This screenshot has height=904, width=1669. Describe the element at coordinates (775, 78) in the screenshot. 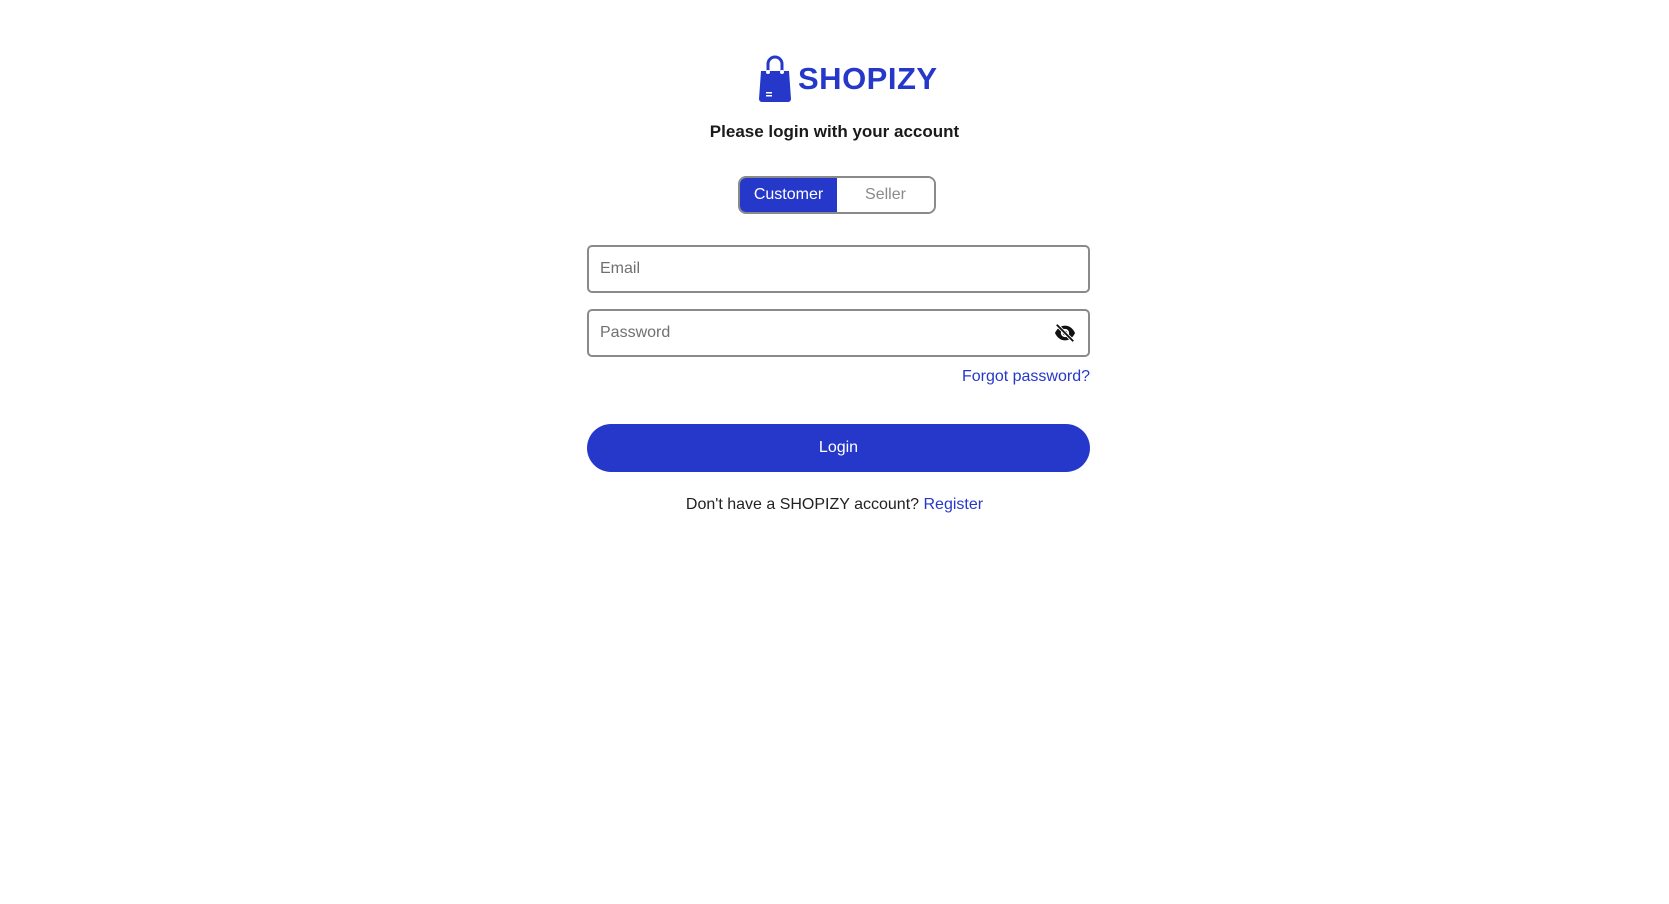

I see `shopping-bag-icon` at that location.